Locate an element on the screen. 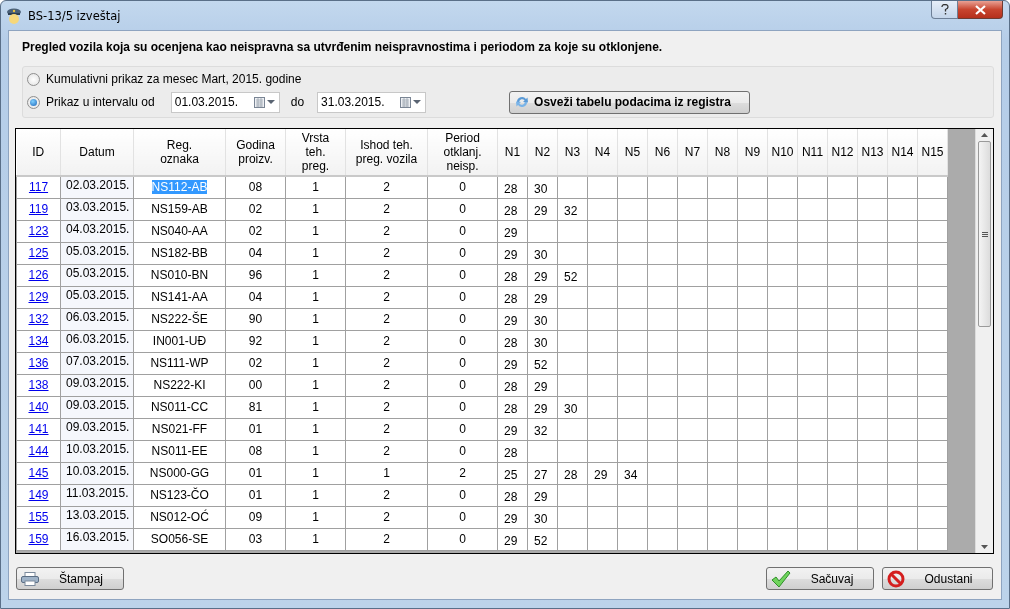 The width and height of the screenshot is (1010, 609). column-header: N2 is located at coordinates (542, 152).